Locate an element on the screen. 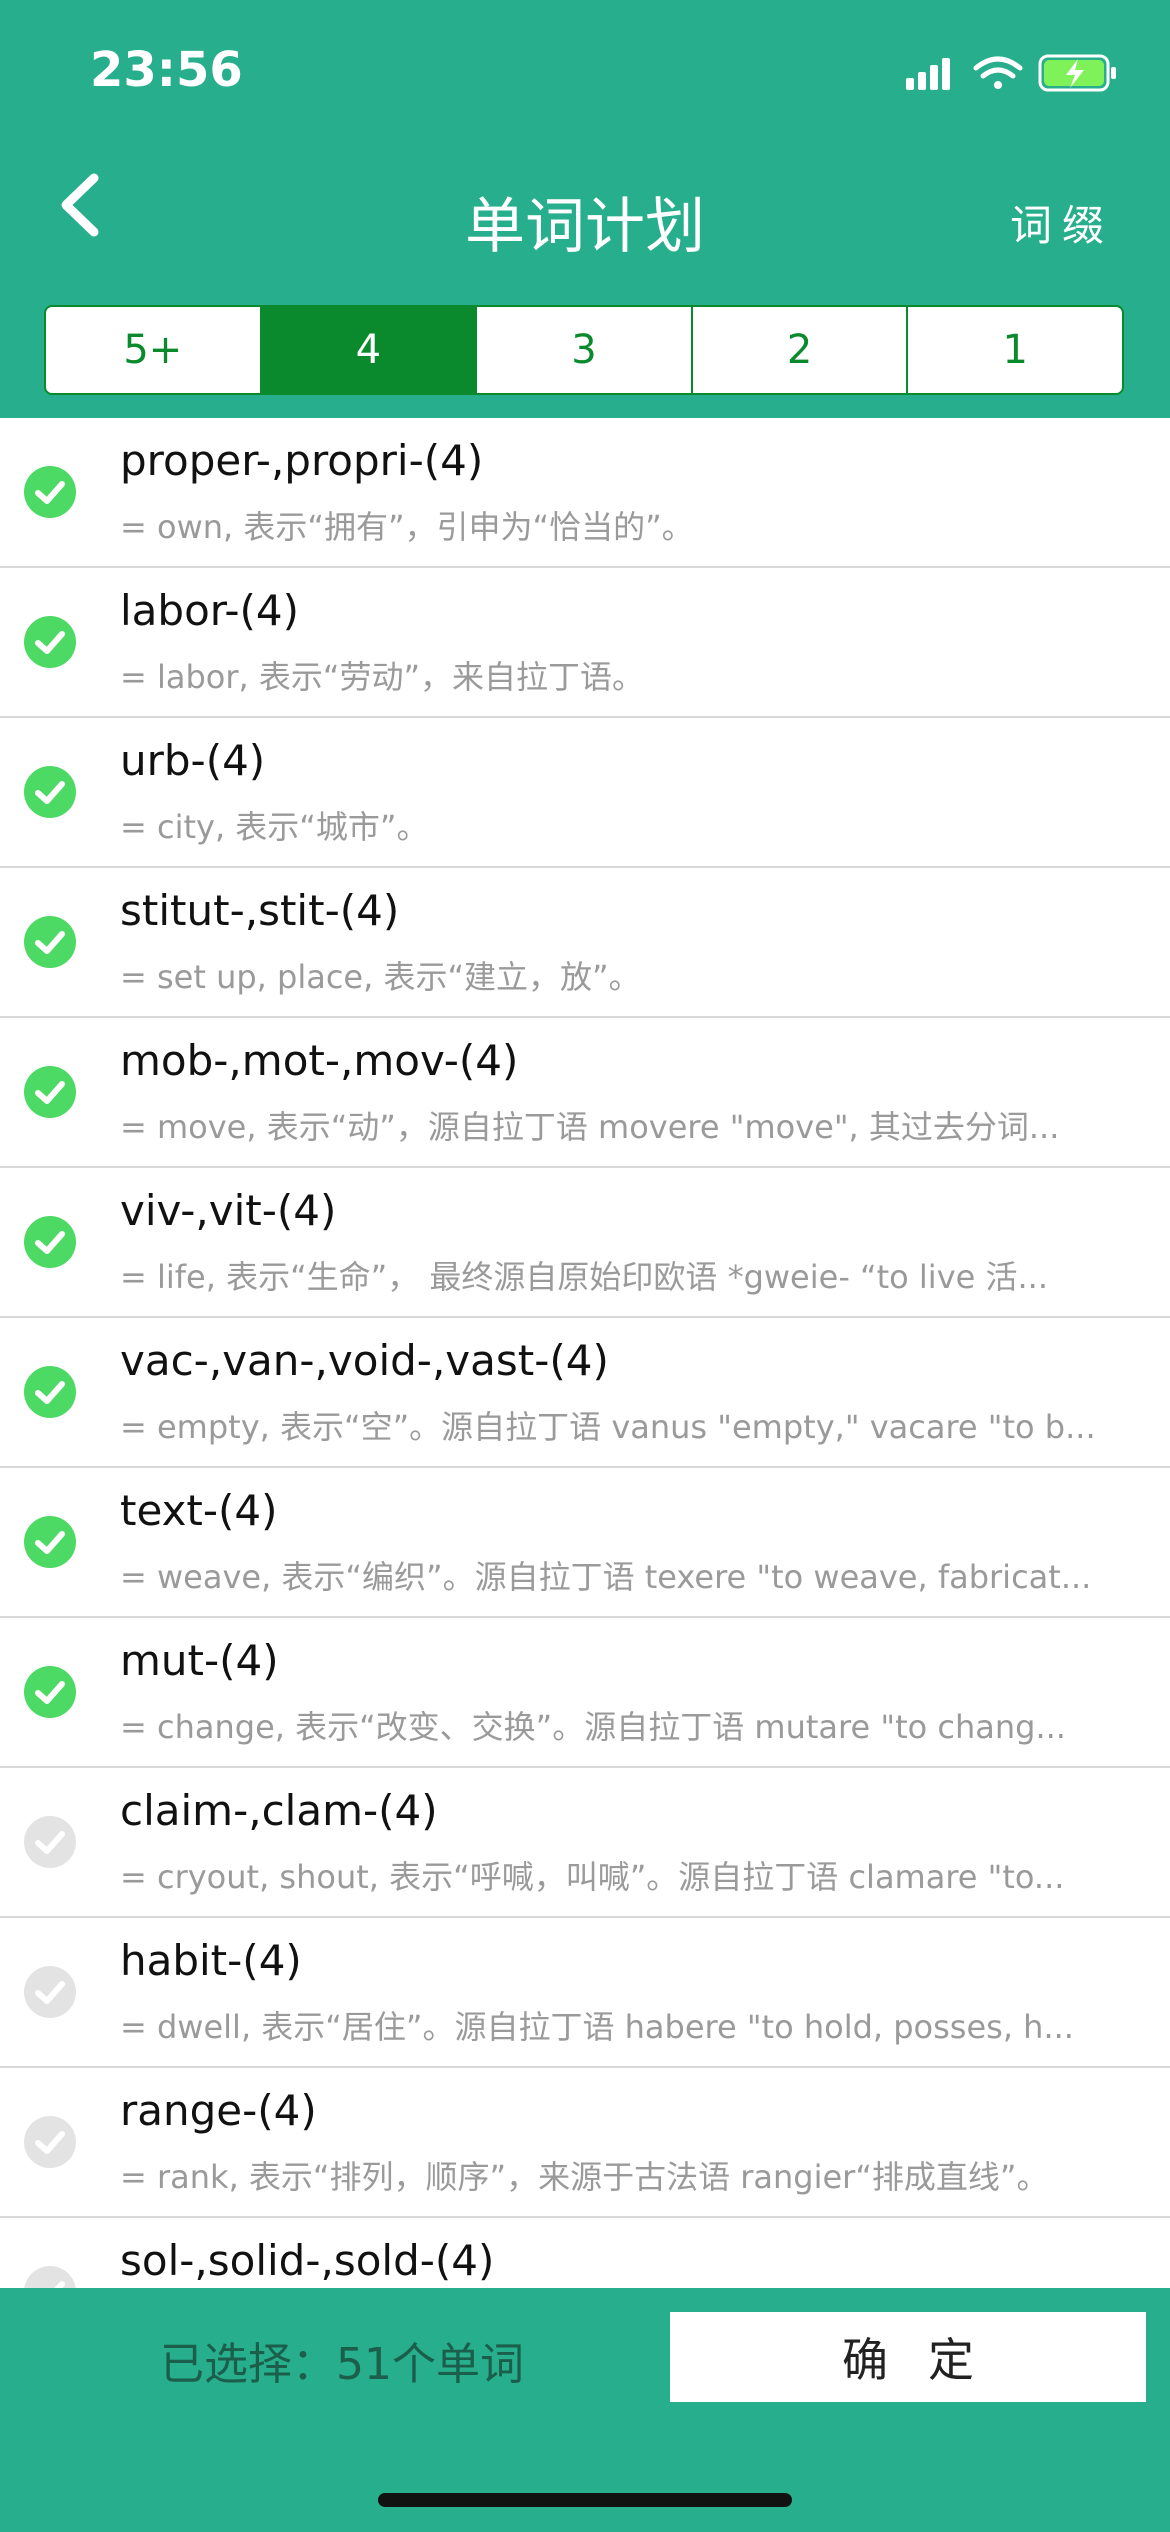 This screenshot has width=1170, height=2532. item-description: = rank, 表示“排列，顺序”，来源于古法语 rangier“排成直线”。 is located at coordinates (584, 2177).